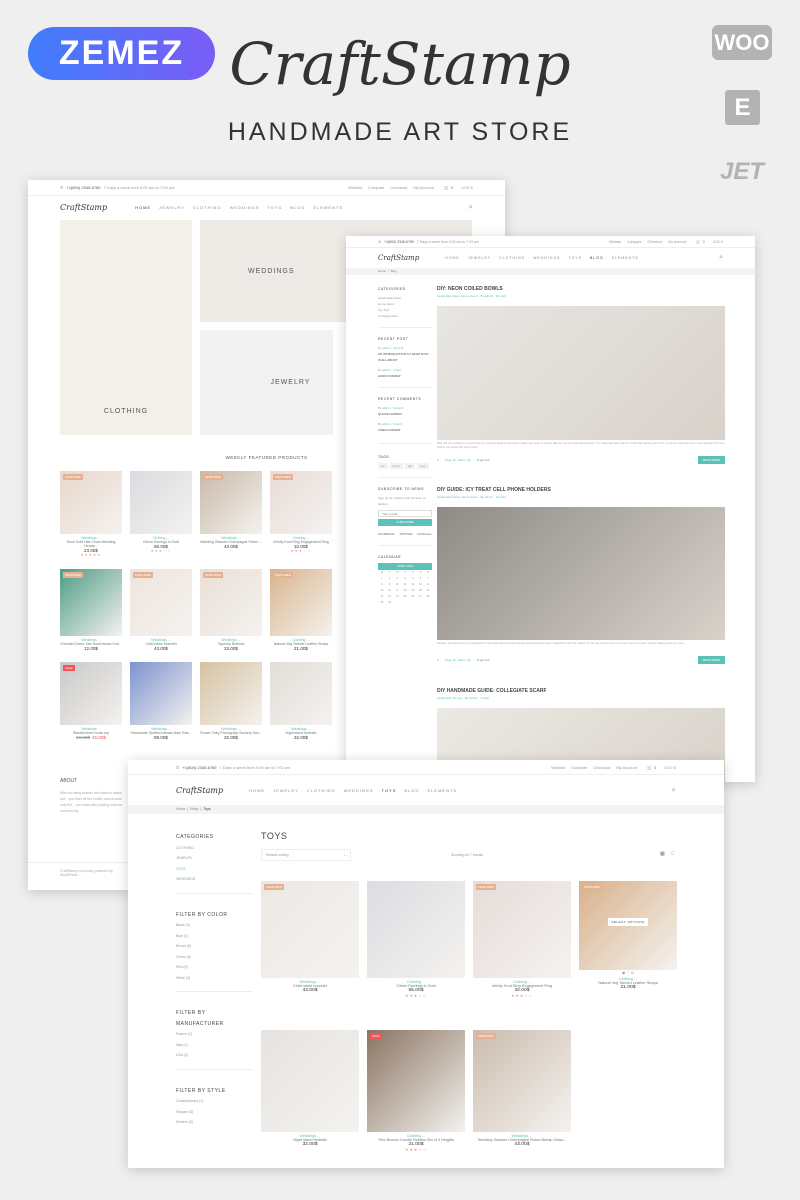 The width and height of the screenshot is (800, 1200). Describe the element at coordinates (396, 466) in the screenshot. I see `tag-button: decor` at that location.